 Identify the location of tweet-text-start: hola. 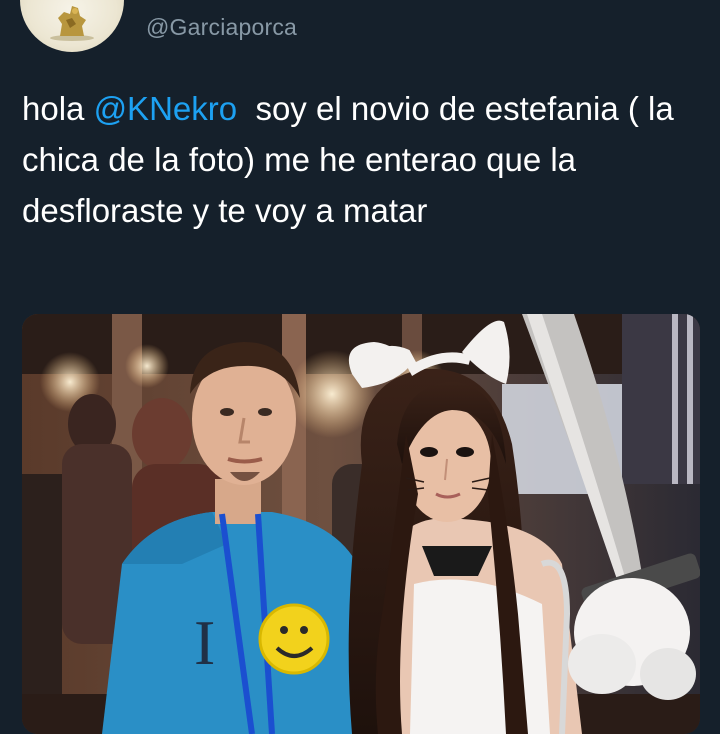
(58, 108).